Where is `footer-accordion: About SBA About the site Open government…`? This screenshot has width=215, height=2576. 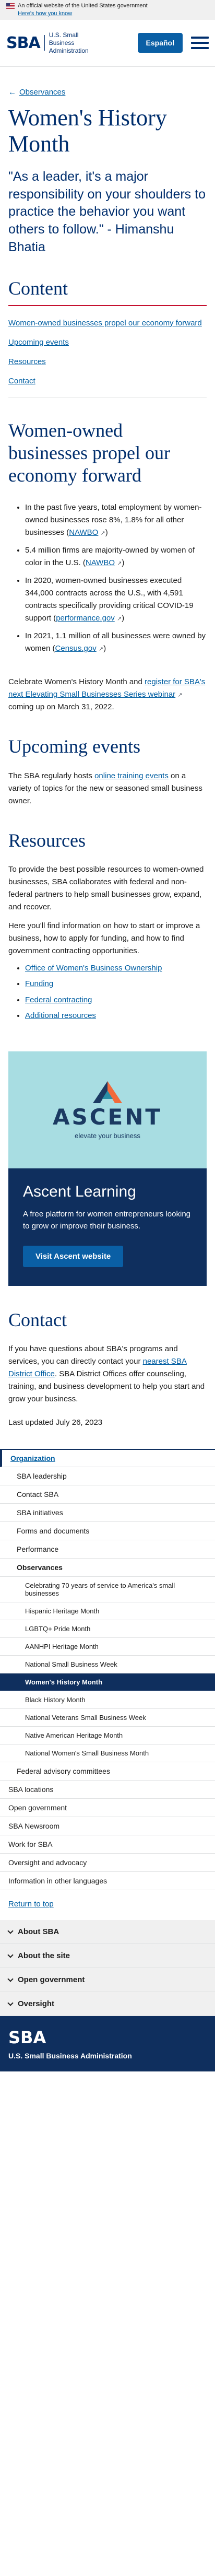 footer-accordion: About SBA About the site Open government… is located at coordinates (107, 1968).